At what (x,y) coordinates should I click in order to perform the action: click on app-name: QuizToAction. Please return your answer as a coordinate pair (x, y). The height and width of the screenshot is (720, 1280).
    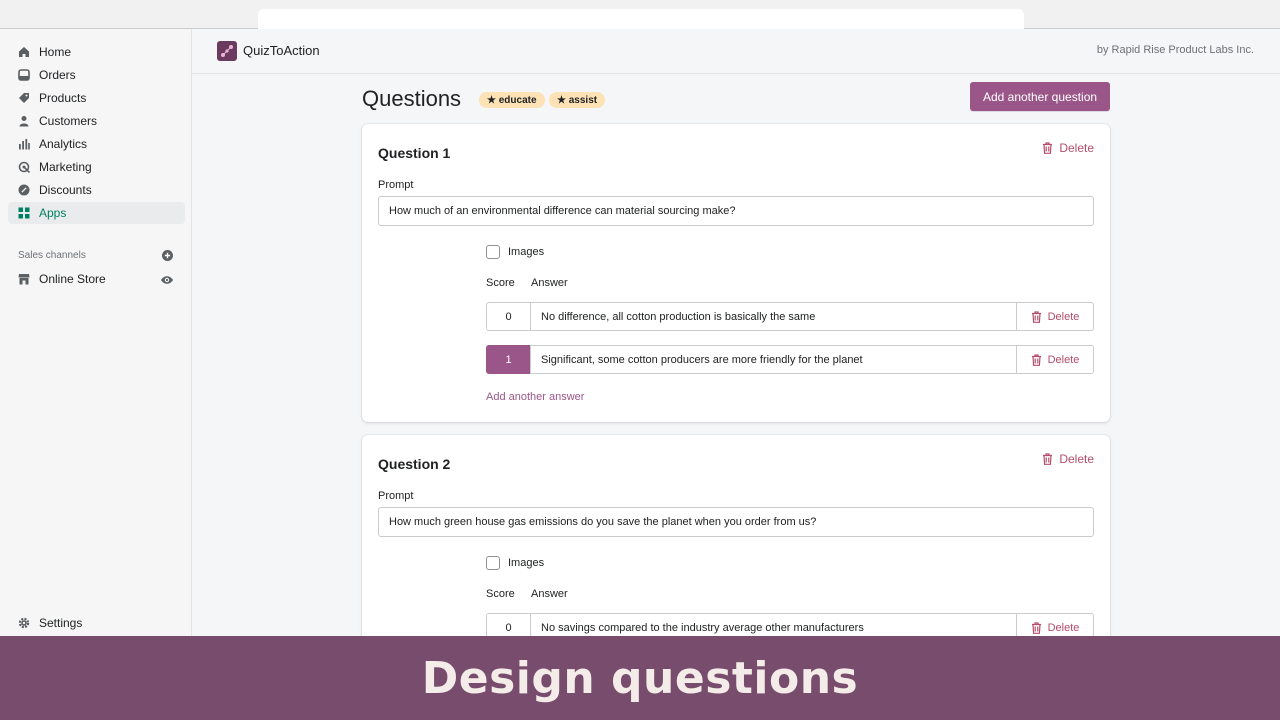
    Looking at the image, I should click on (281, 50).